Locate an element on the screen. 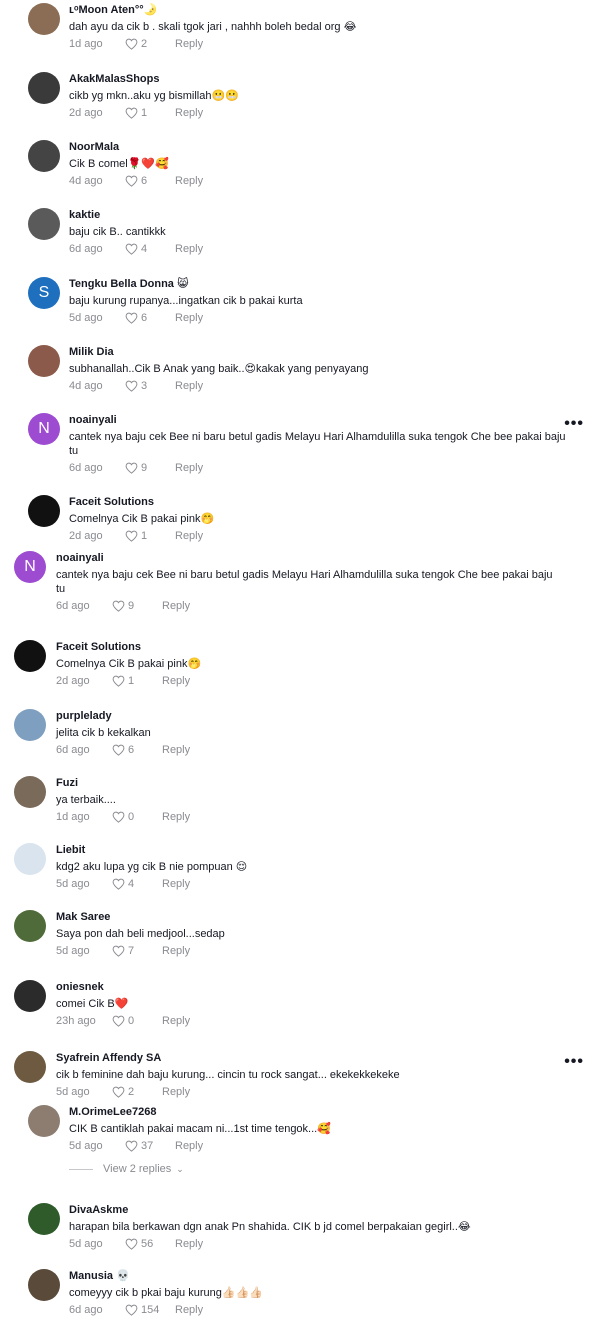 The width and height of the screenshot is (590, 1340). username: ʟᵒMoon Aten°°🌛 is located at coordinates (212, 10).